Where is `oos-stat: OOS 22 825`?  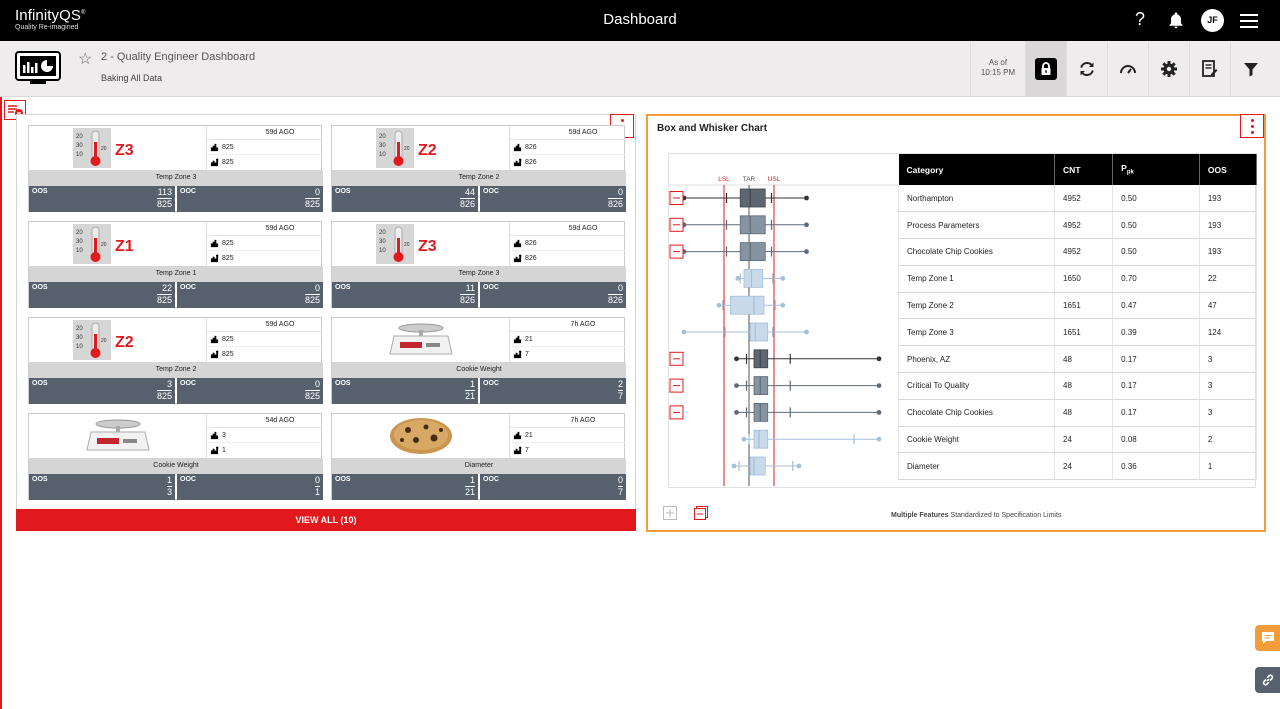 oos-stat: OOS 22 825 is located at coordinates (102, 295).